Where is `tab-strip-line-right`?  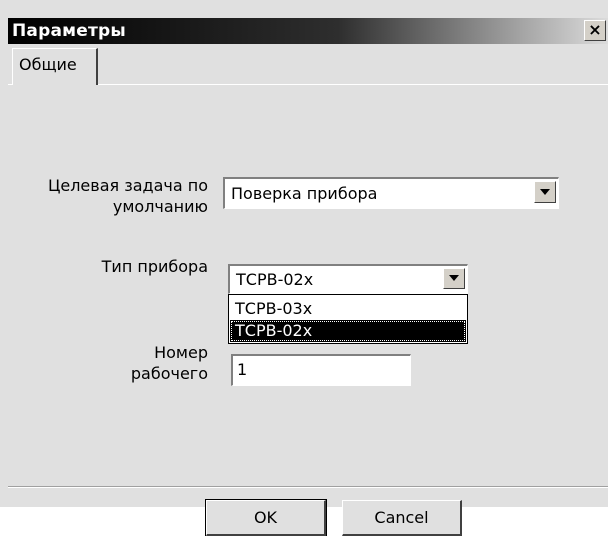
tab-strip-line-right is located at coordinates (353, 84).